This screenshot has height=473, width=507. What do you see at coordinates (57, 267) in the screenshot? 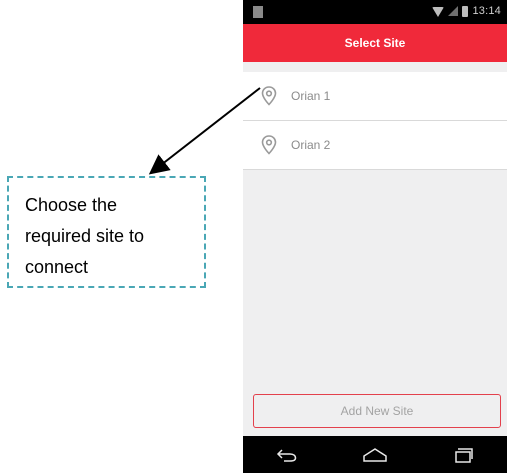
I see `callout-line-3: connect` at bounding box center [57, 267].